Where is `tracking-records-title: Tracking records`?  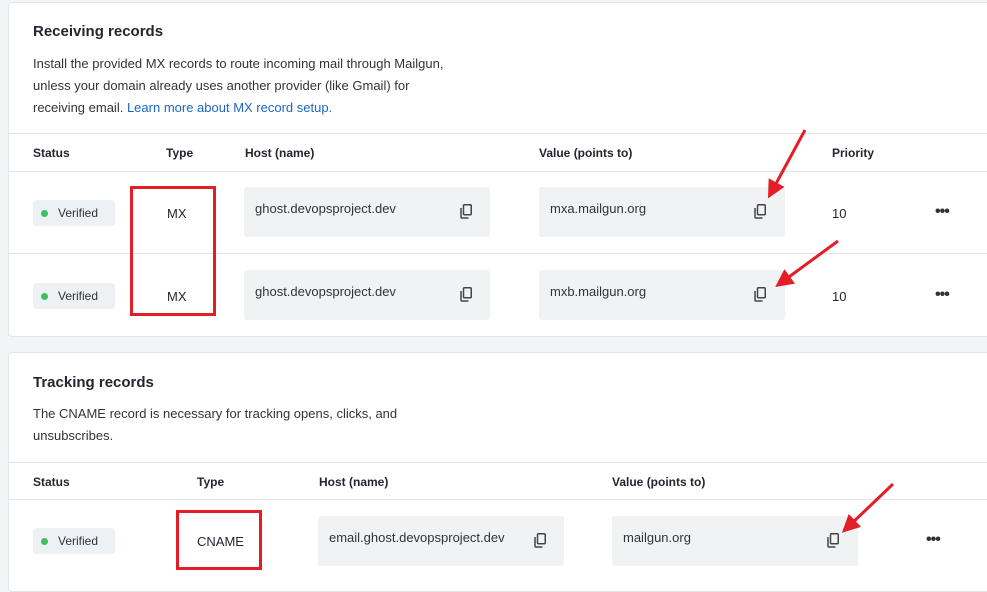 tracking-records-title: Tracking records is located at coordinates (93, 382).